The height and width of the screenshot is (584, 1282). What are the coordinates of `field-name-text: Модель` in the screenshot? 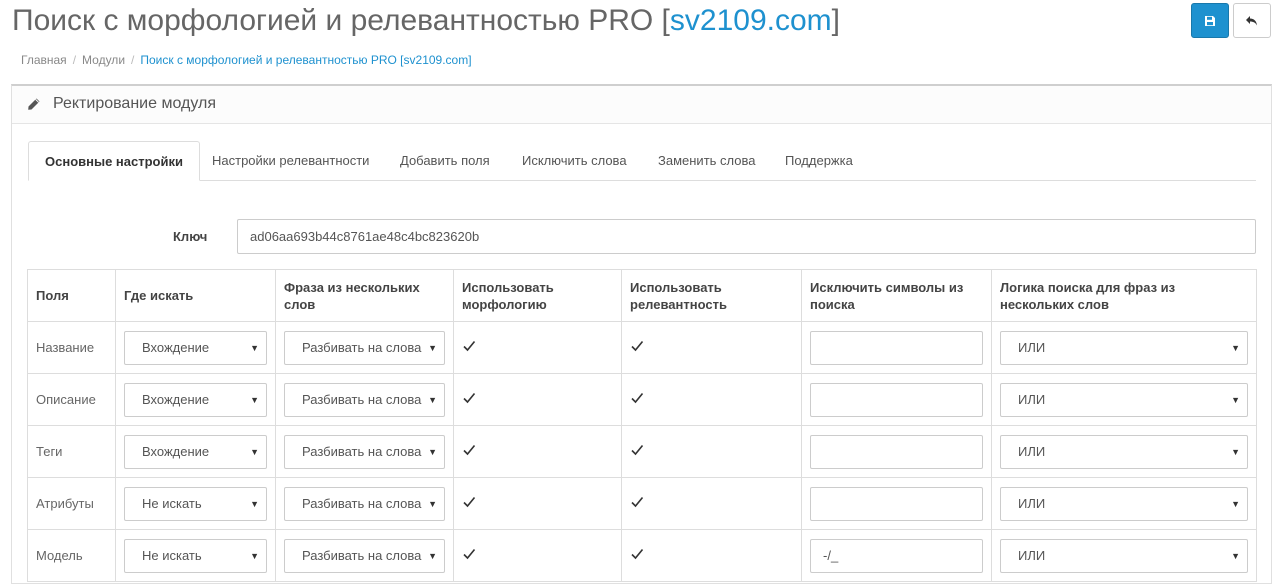 It's located at (59, 555).